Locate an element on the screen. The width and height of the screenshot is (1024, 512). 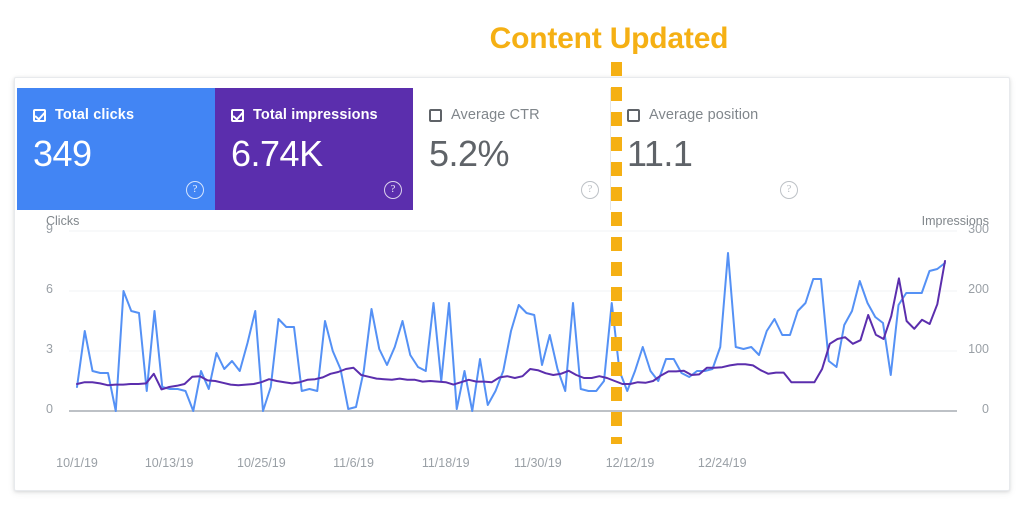
metric-card-header: Average position is located at coordinates (710, 115).